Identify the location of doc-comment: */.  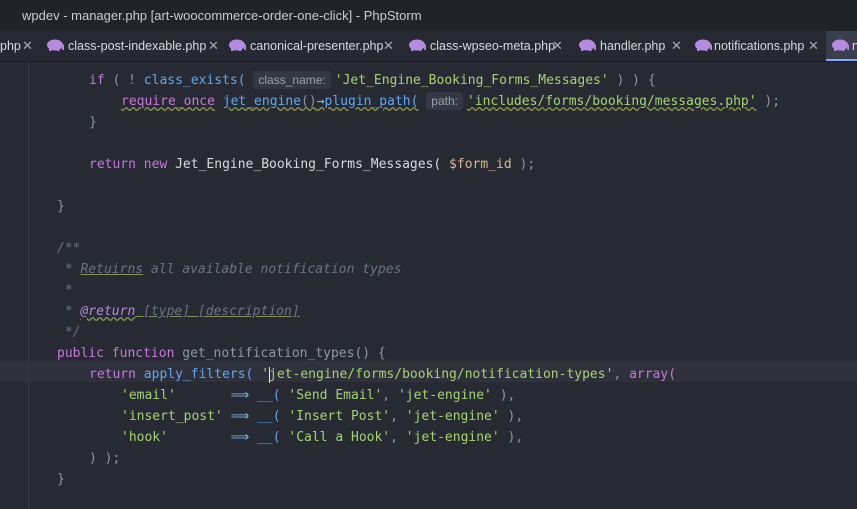
(69, 332).